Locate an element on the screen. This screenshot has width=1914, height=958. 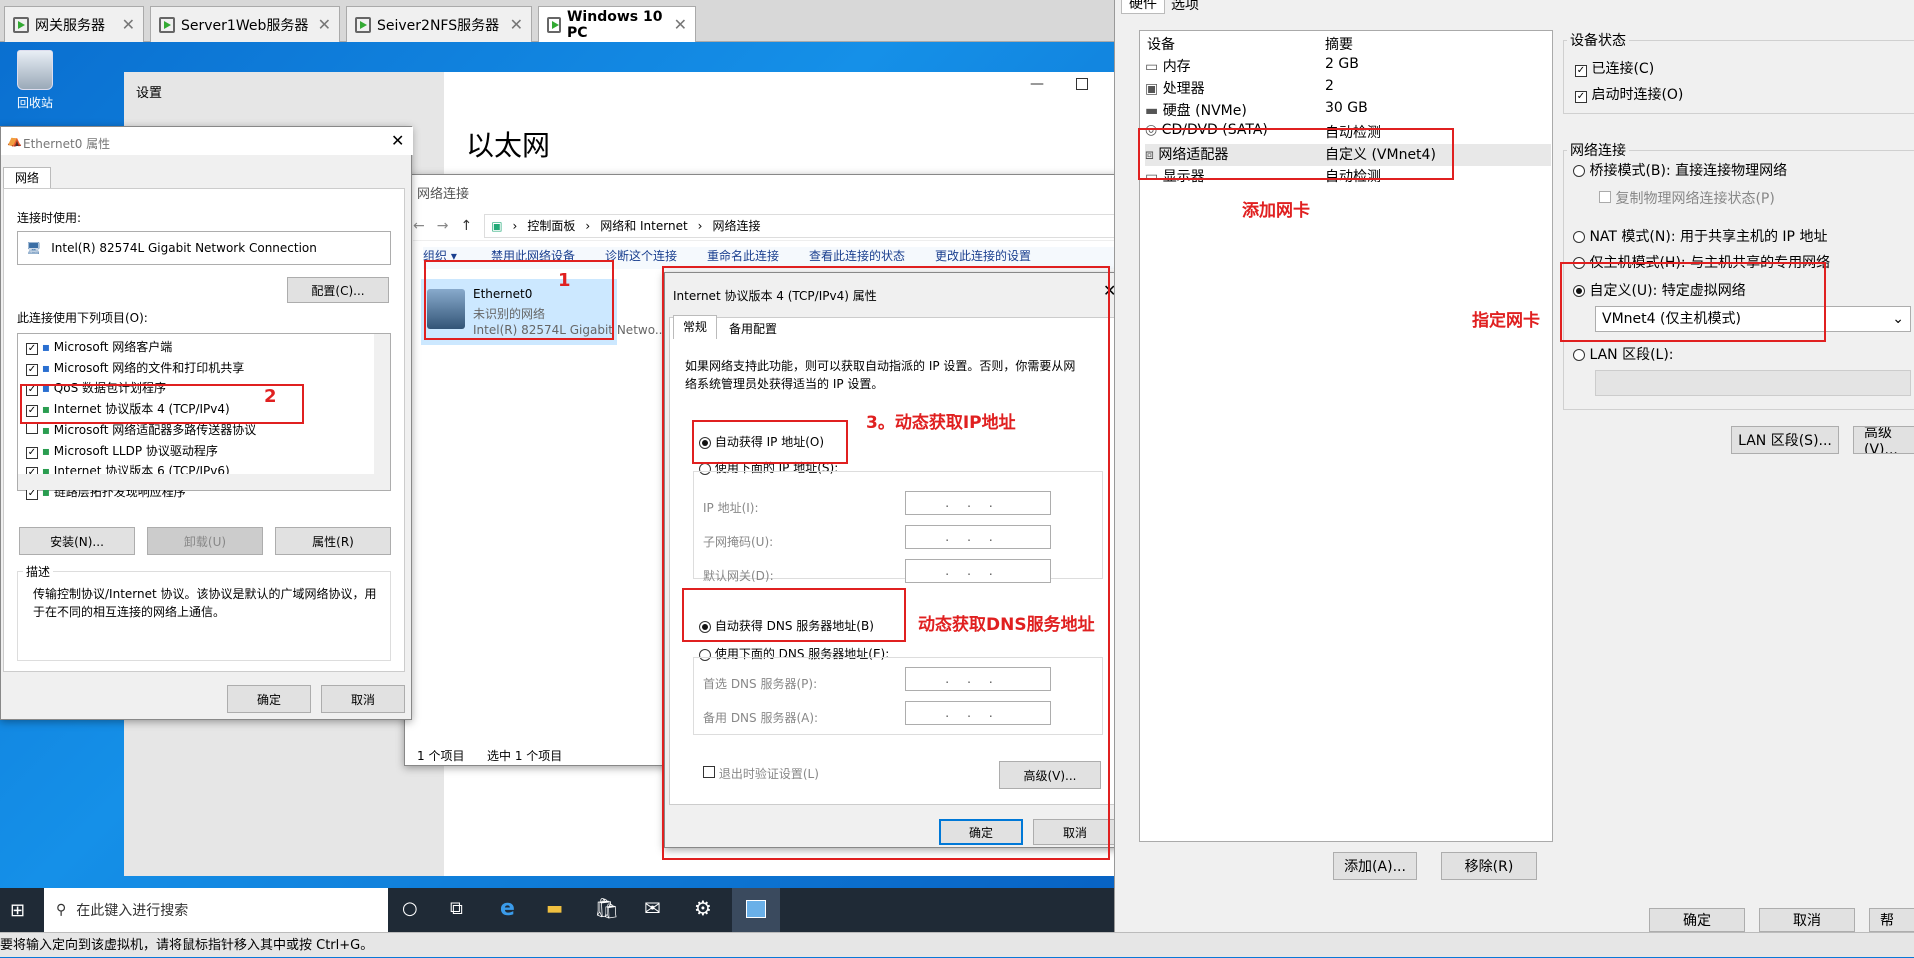
taskbar: ⊞ ⚲ 在此键入进行搜索 ○ ⧉ e ▬ 🛍 ✉ ⚙ is located at coordinates (560, 910).